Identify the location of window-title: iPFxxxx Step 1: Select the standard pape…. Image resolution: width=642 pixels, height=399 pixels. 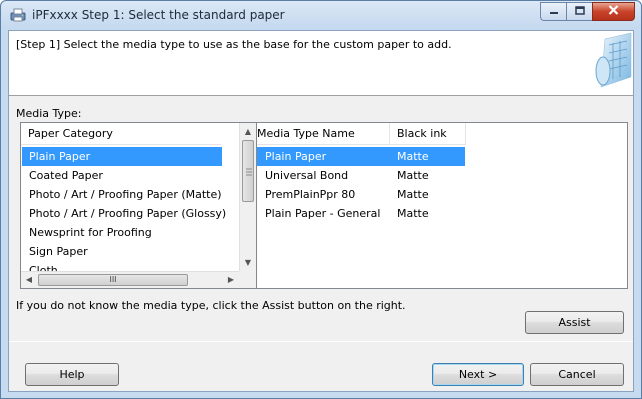
(158, 15).